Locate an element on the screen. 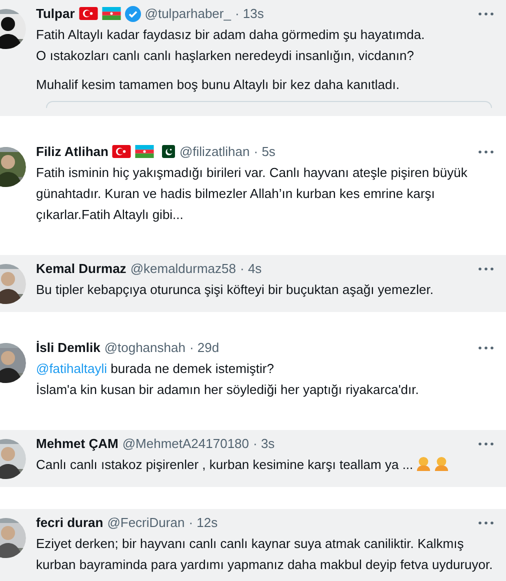 The height and width of the screenshot is (581, 506). tweet-text: Muhalif kesim tamamen boş bunu Altaylı bir kez daha kanıtladı. is located at coordinates (218, 85).